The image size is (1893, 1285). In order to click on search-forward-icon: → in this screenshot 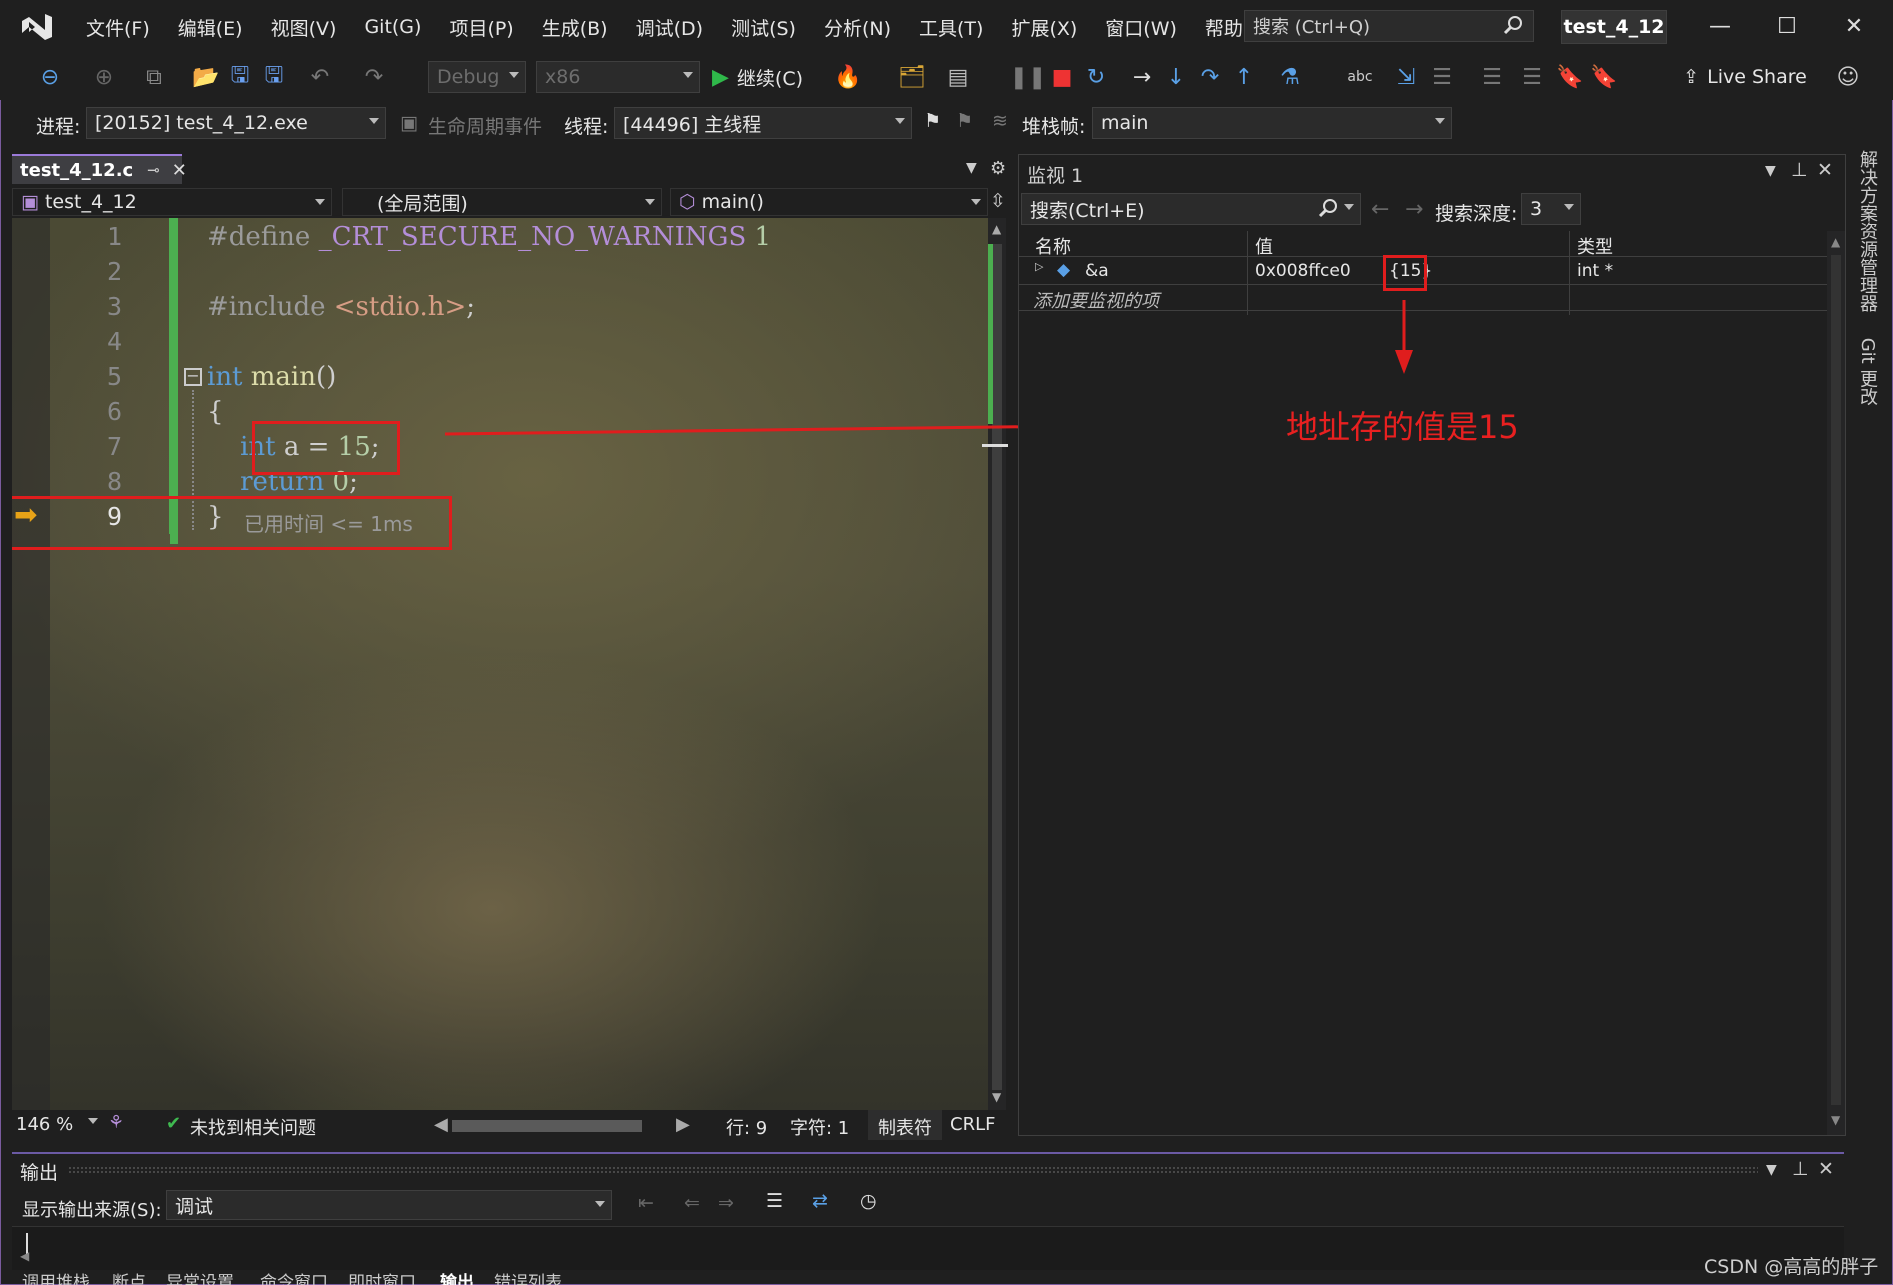, I will do `click(1414, 209)`.